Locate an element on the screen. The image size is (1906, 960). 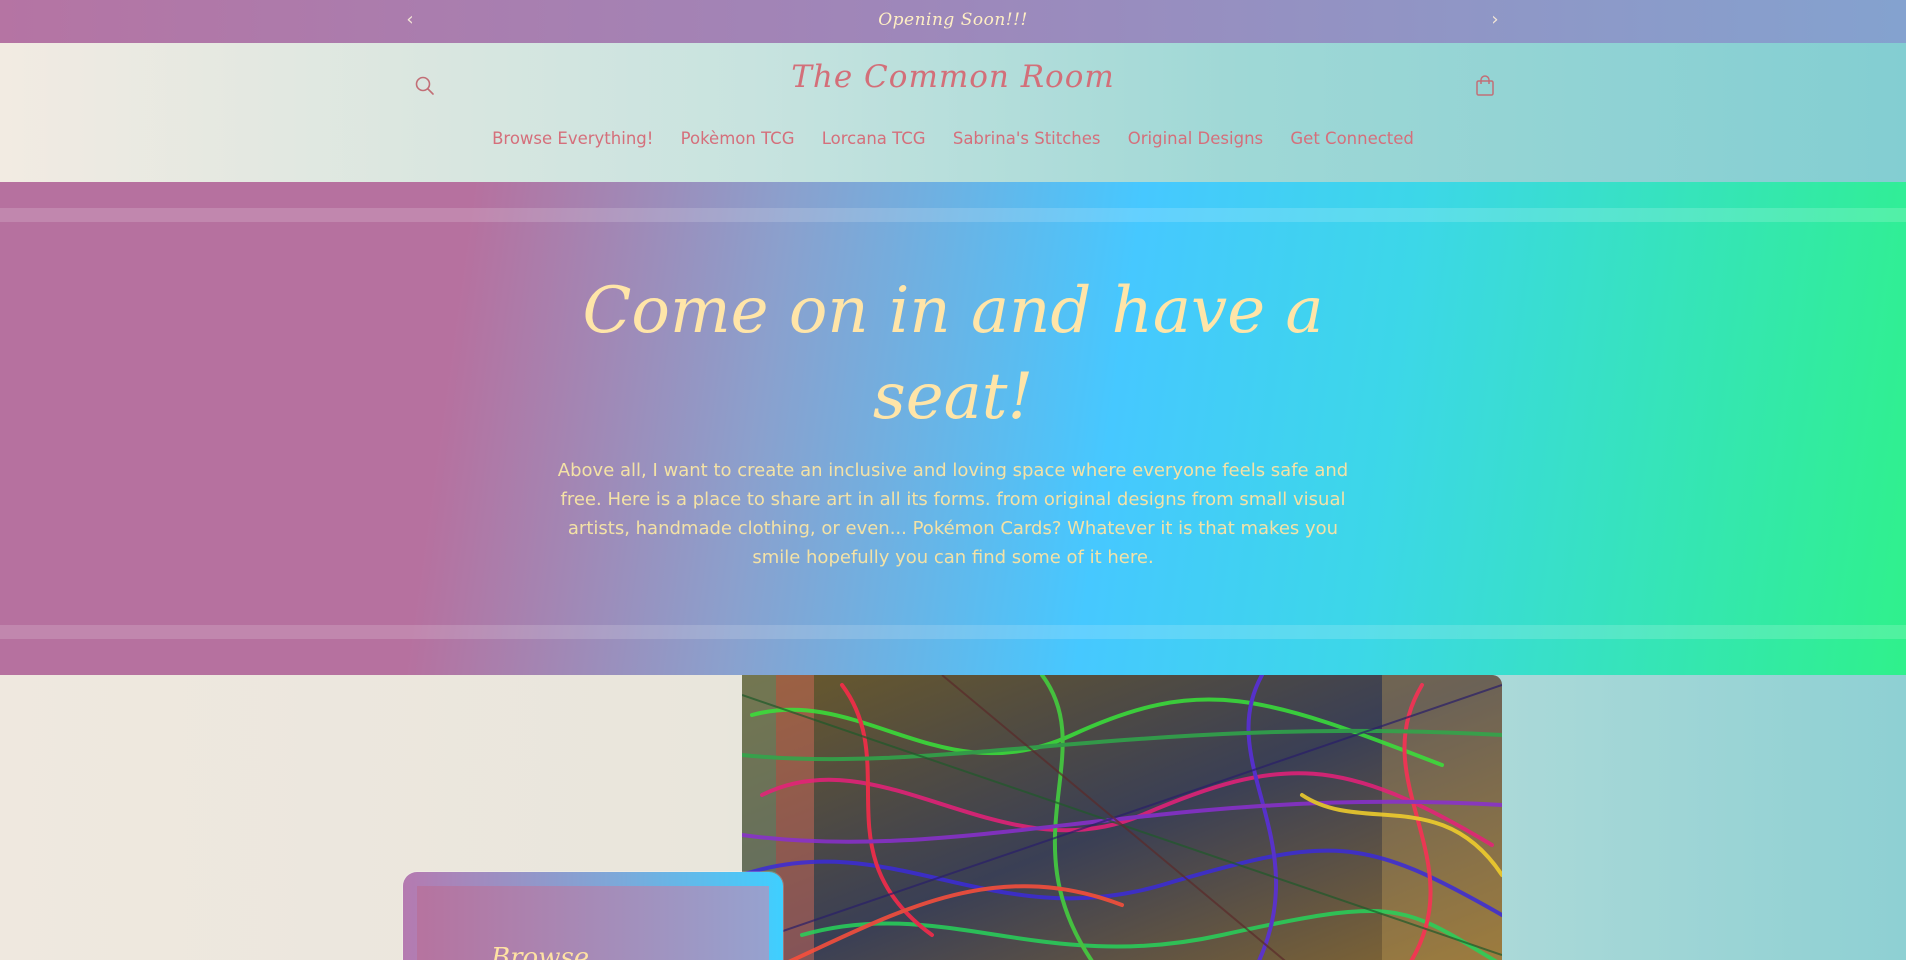
nav-item-get-connected: Get Connected is located at coordinates (1352, 138).